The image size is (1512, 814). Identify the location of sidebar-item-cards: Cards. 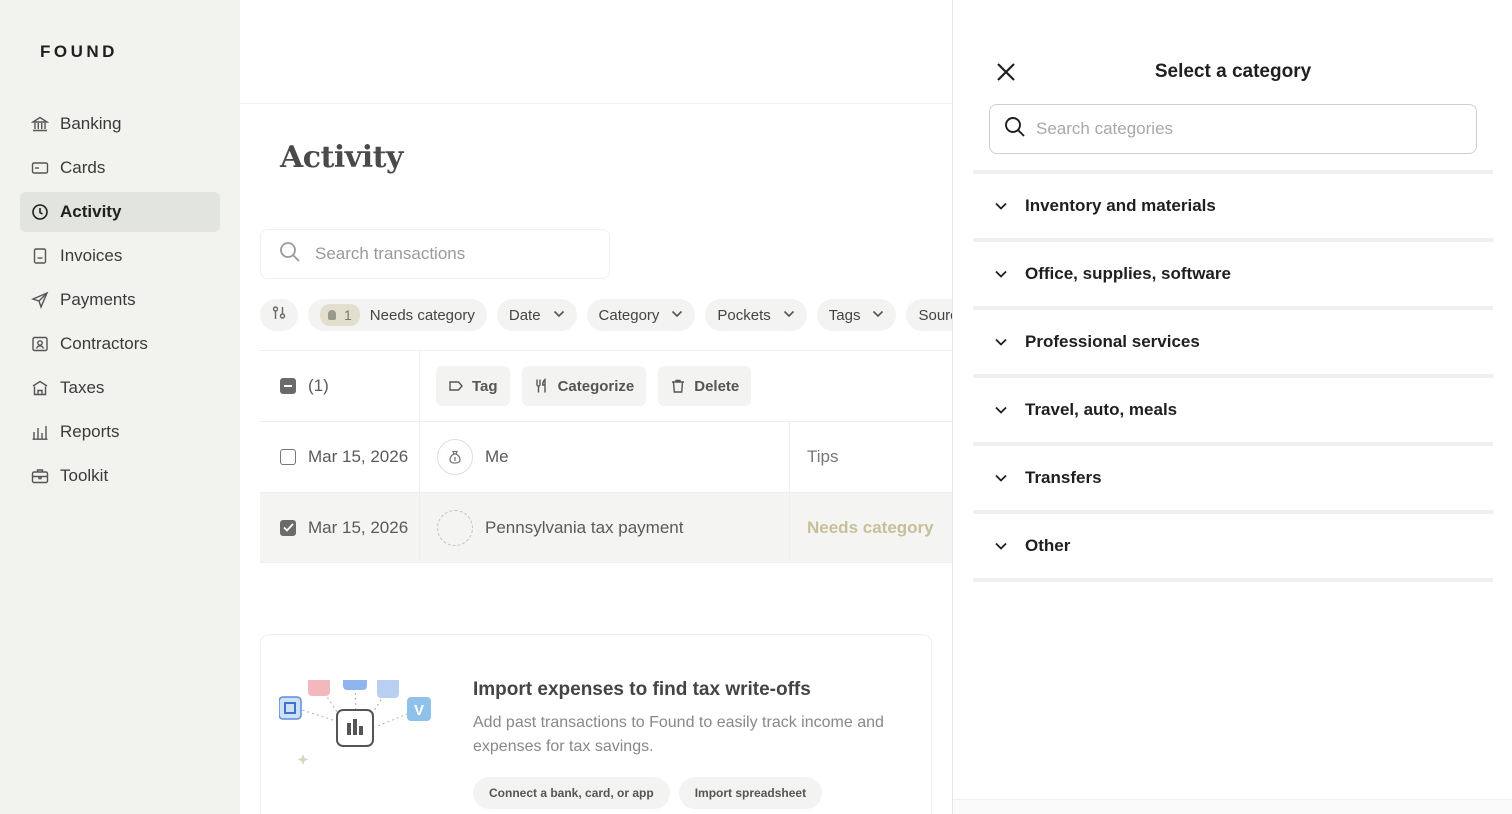
(120, 168).